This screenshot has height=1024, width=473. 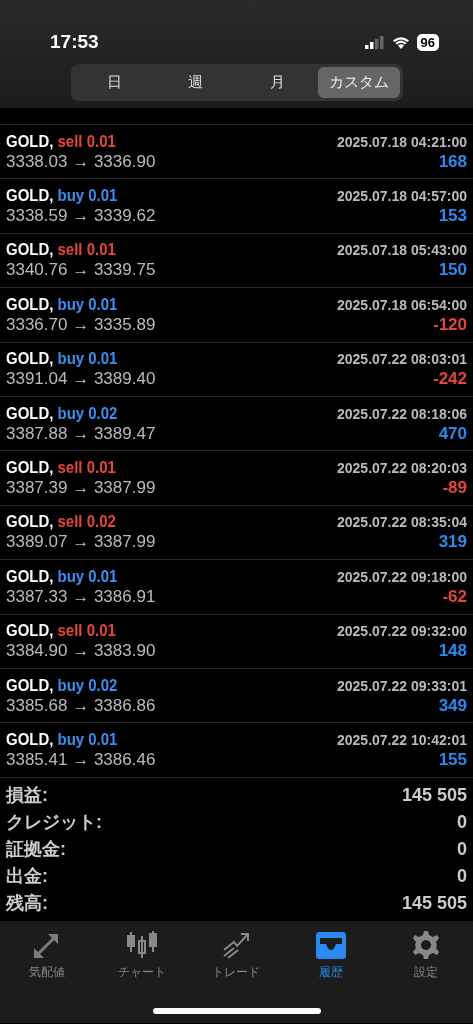 I want to click on deal-profit: -89, so click(x=454, y=488).